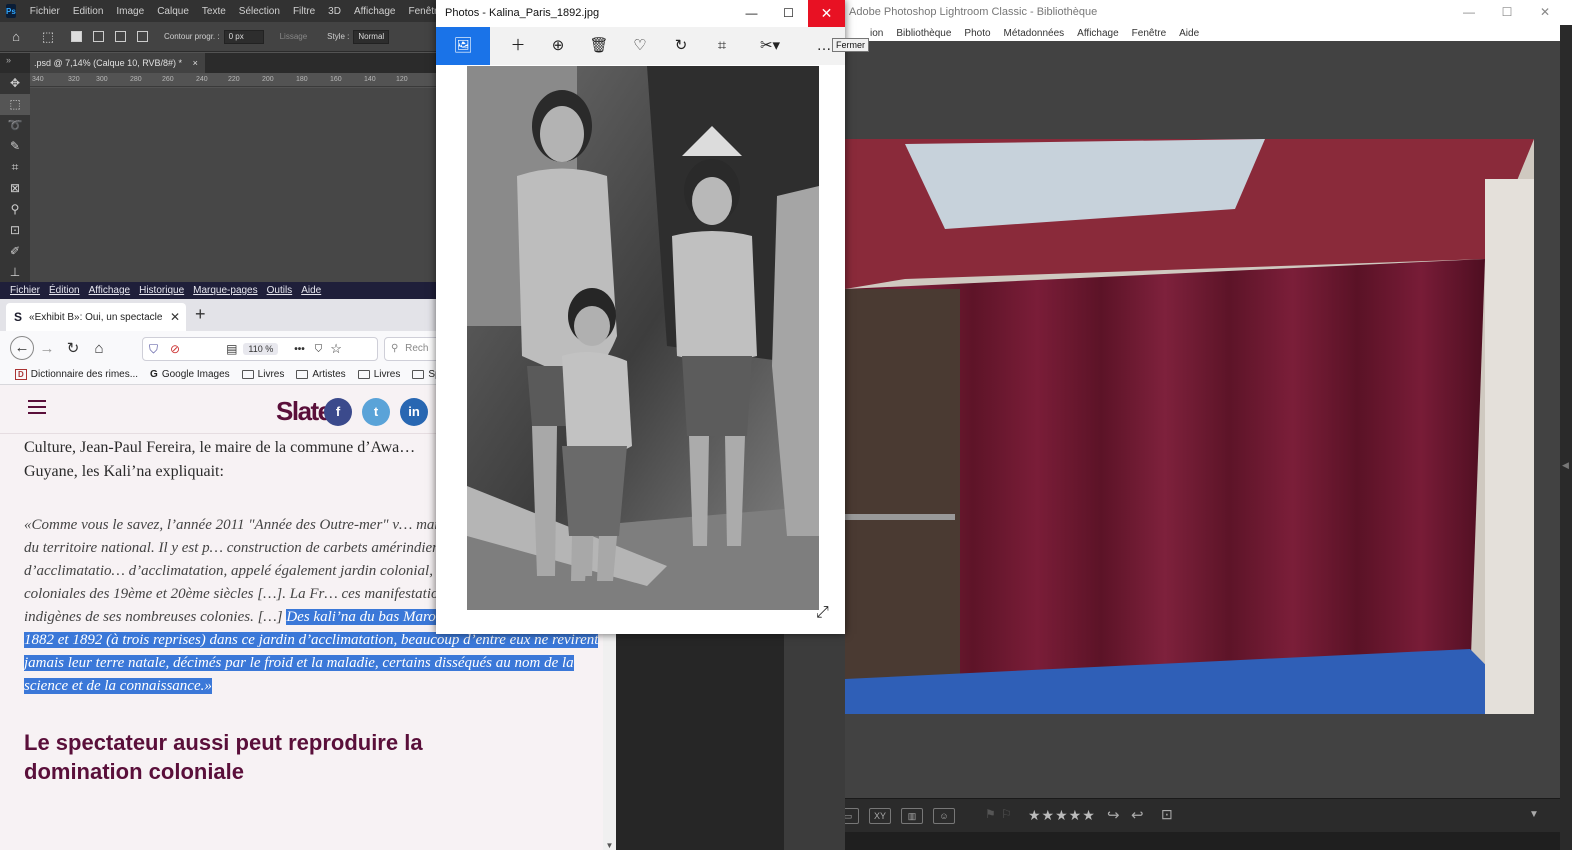 This screenshot has width=1572, height=850. I want to click on lr-minimize-button: —, so click(1469, 12).